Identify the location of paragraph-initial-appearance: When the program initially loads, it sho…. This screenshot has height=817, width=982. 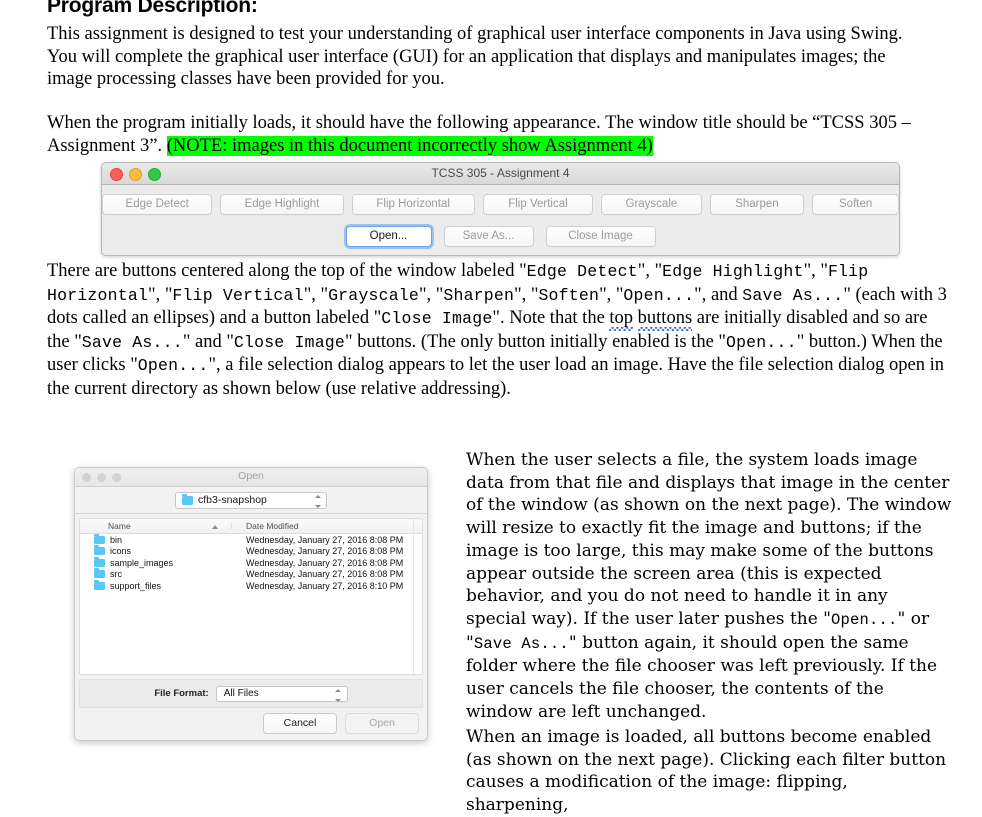
(497, 134).